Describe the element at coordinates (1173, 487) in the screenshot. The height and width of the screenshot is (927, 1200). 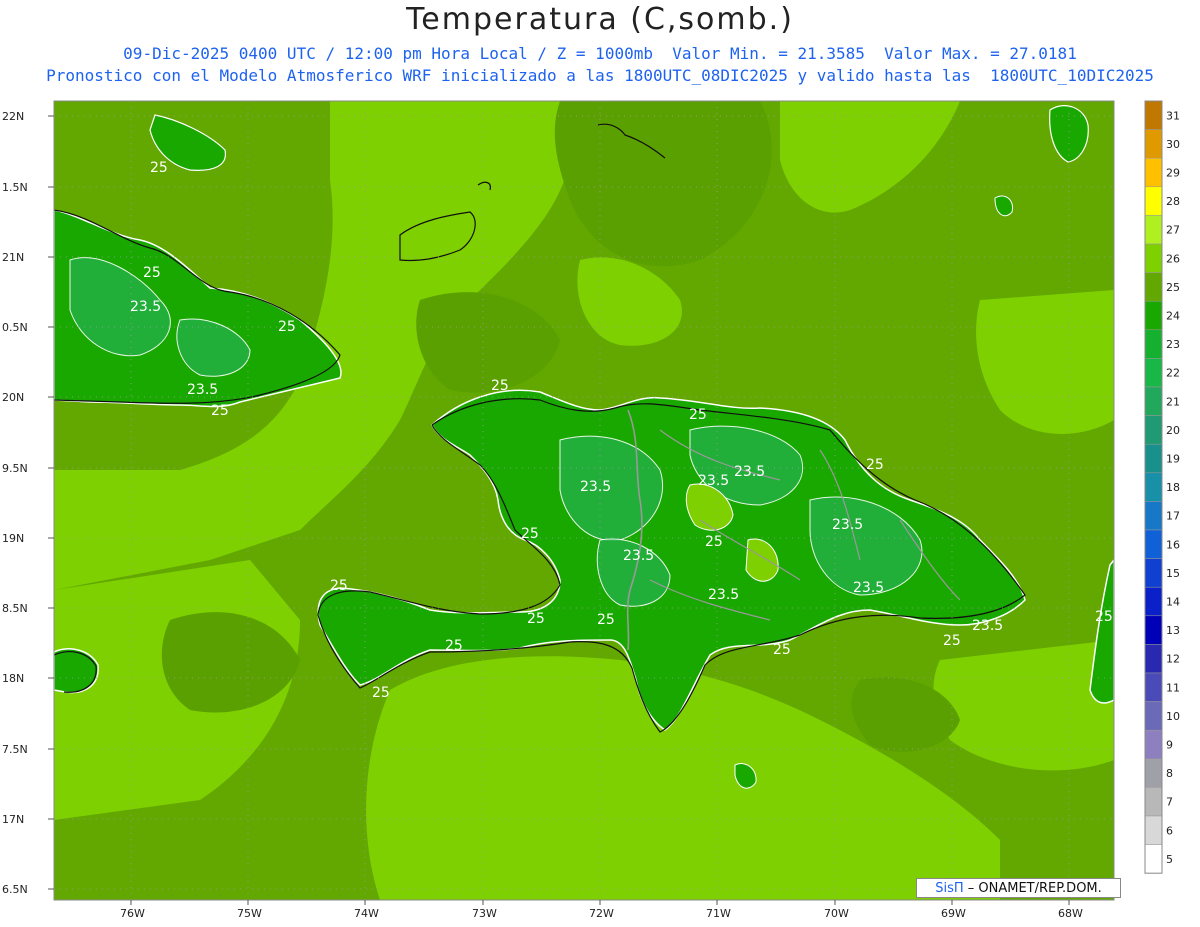
I see `colorbar-label: 18` at that location.